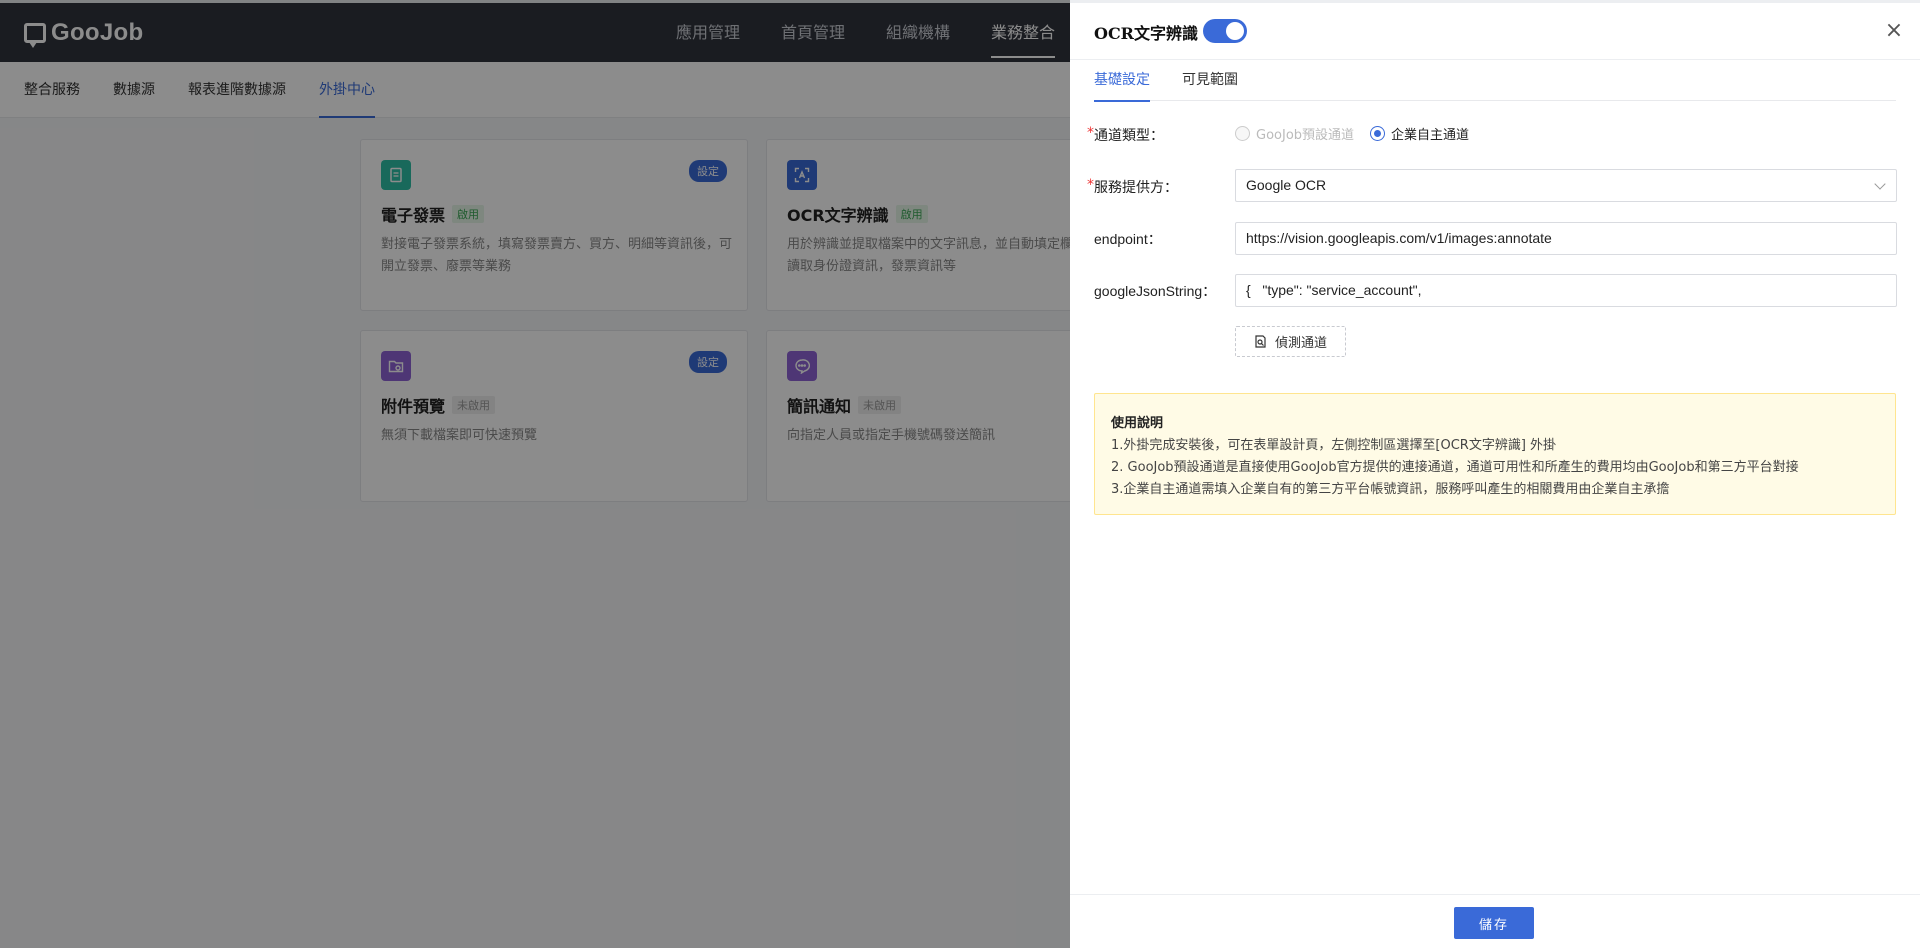 Image resolution: width=1920 pixels, height=948 pixels. Describe the element at coordinates (1378, 133) in the screenshot. I see `radio-selected-icon` at that location.